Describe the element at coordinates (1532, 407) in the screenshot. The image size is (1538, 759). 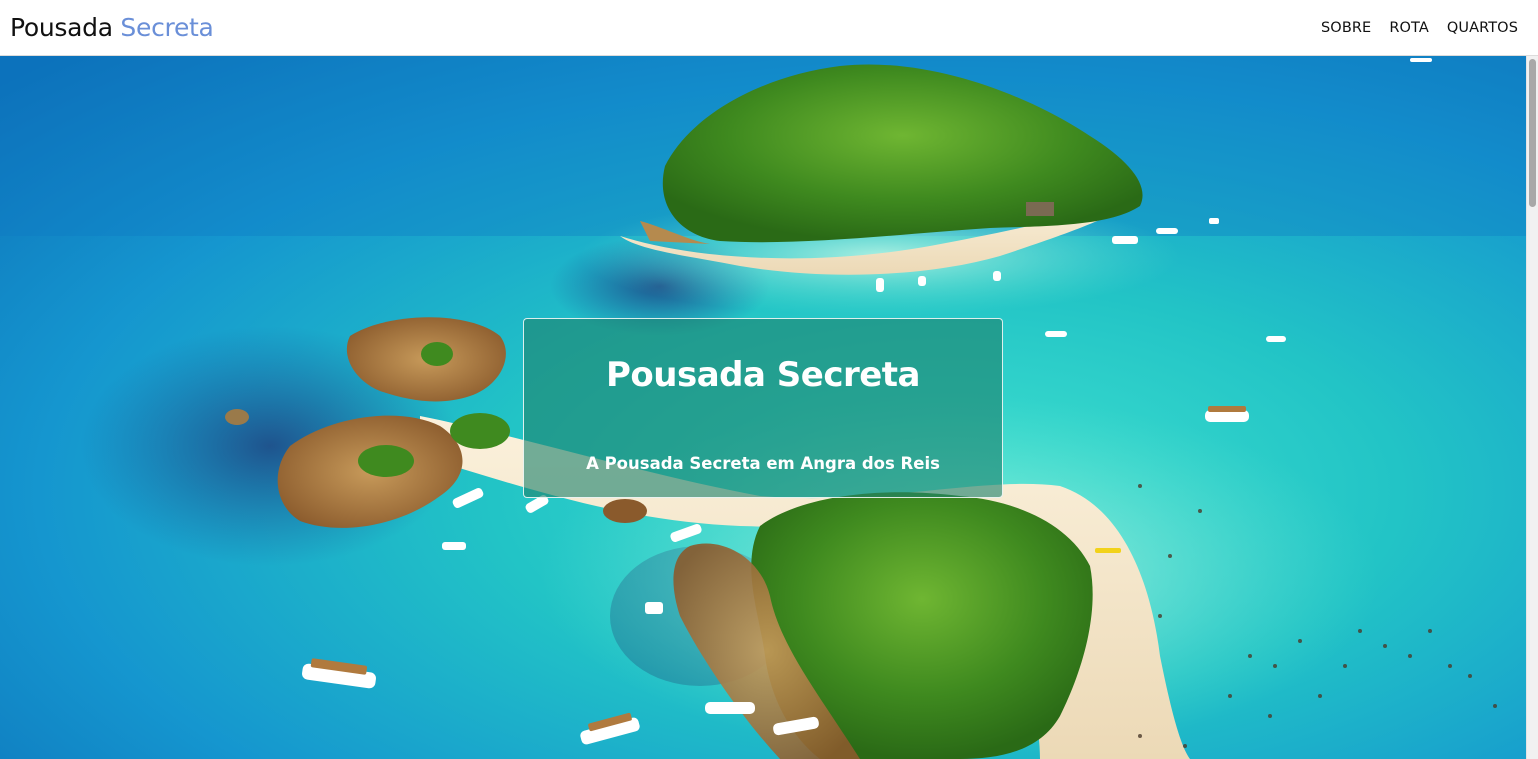
I see `vertical-scrollbar` at that location.